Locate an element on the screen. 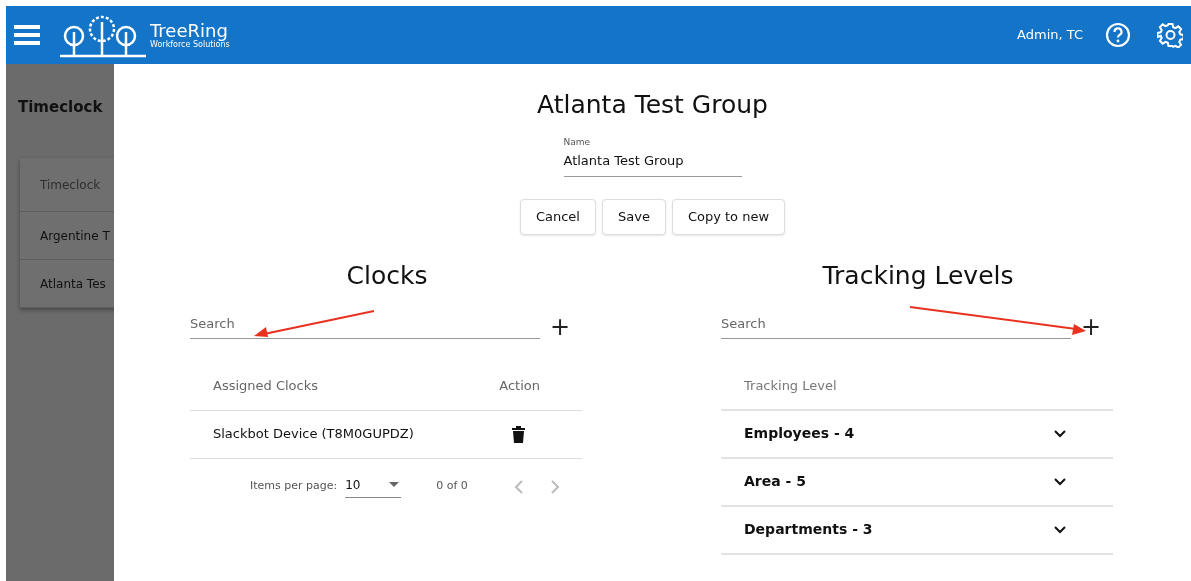  help-icon is located at coordinates (1118, 35).